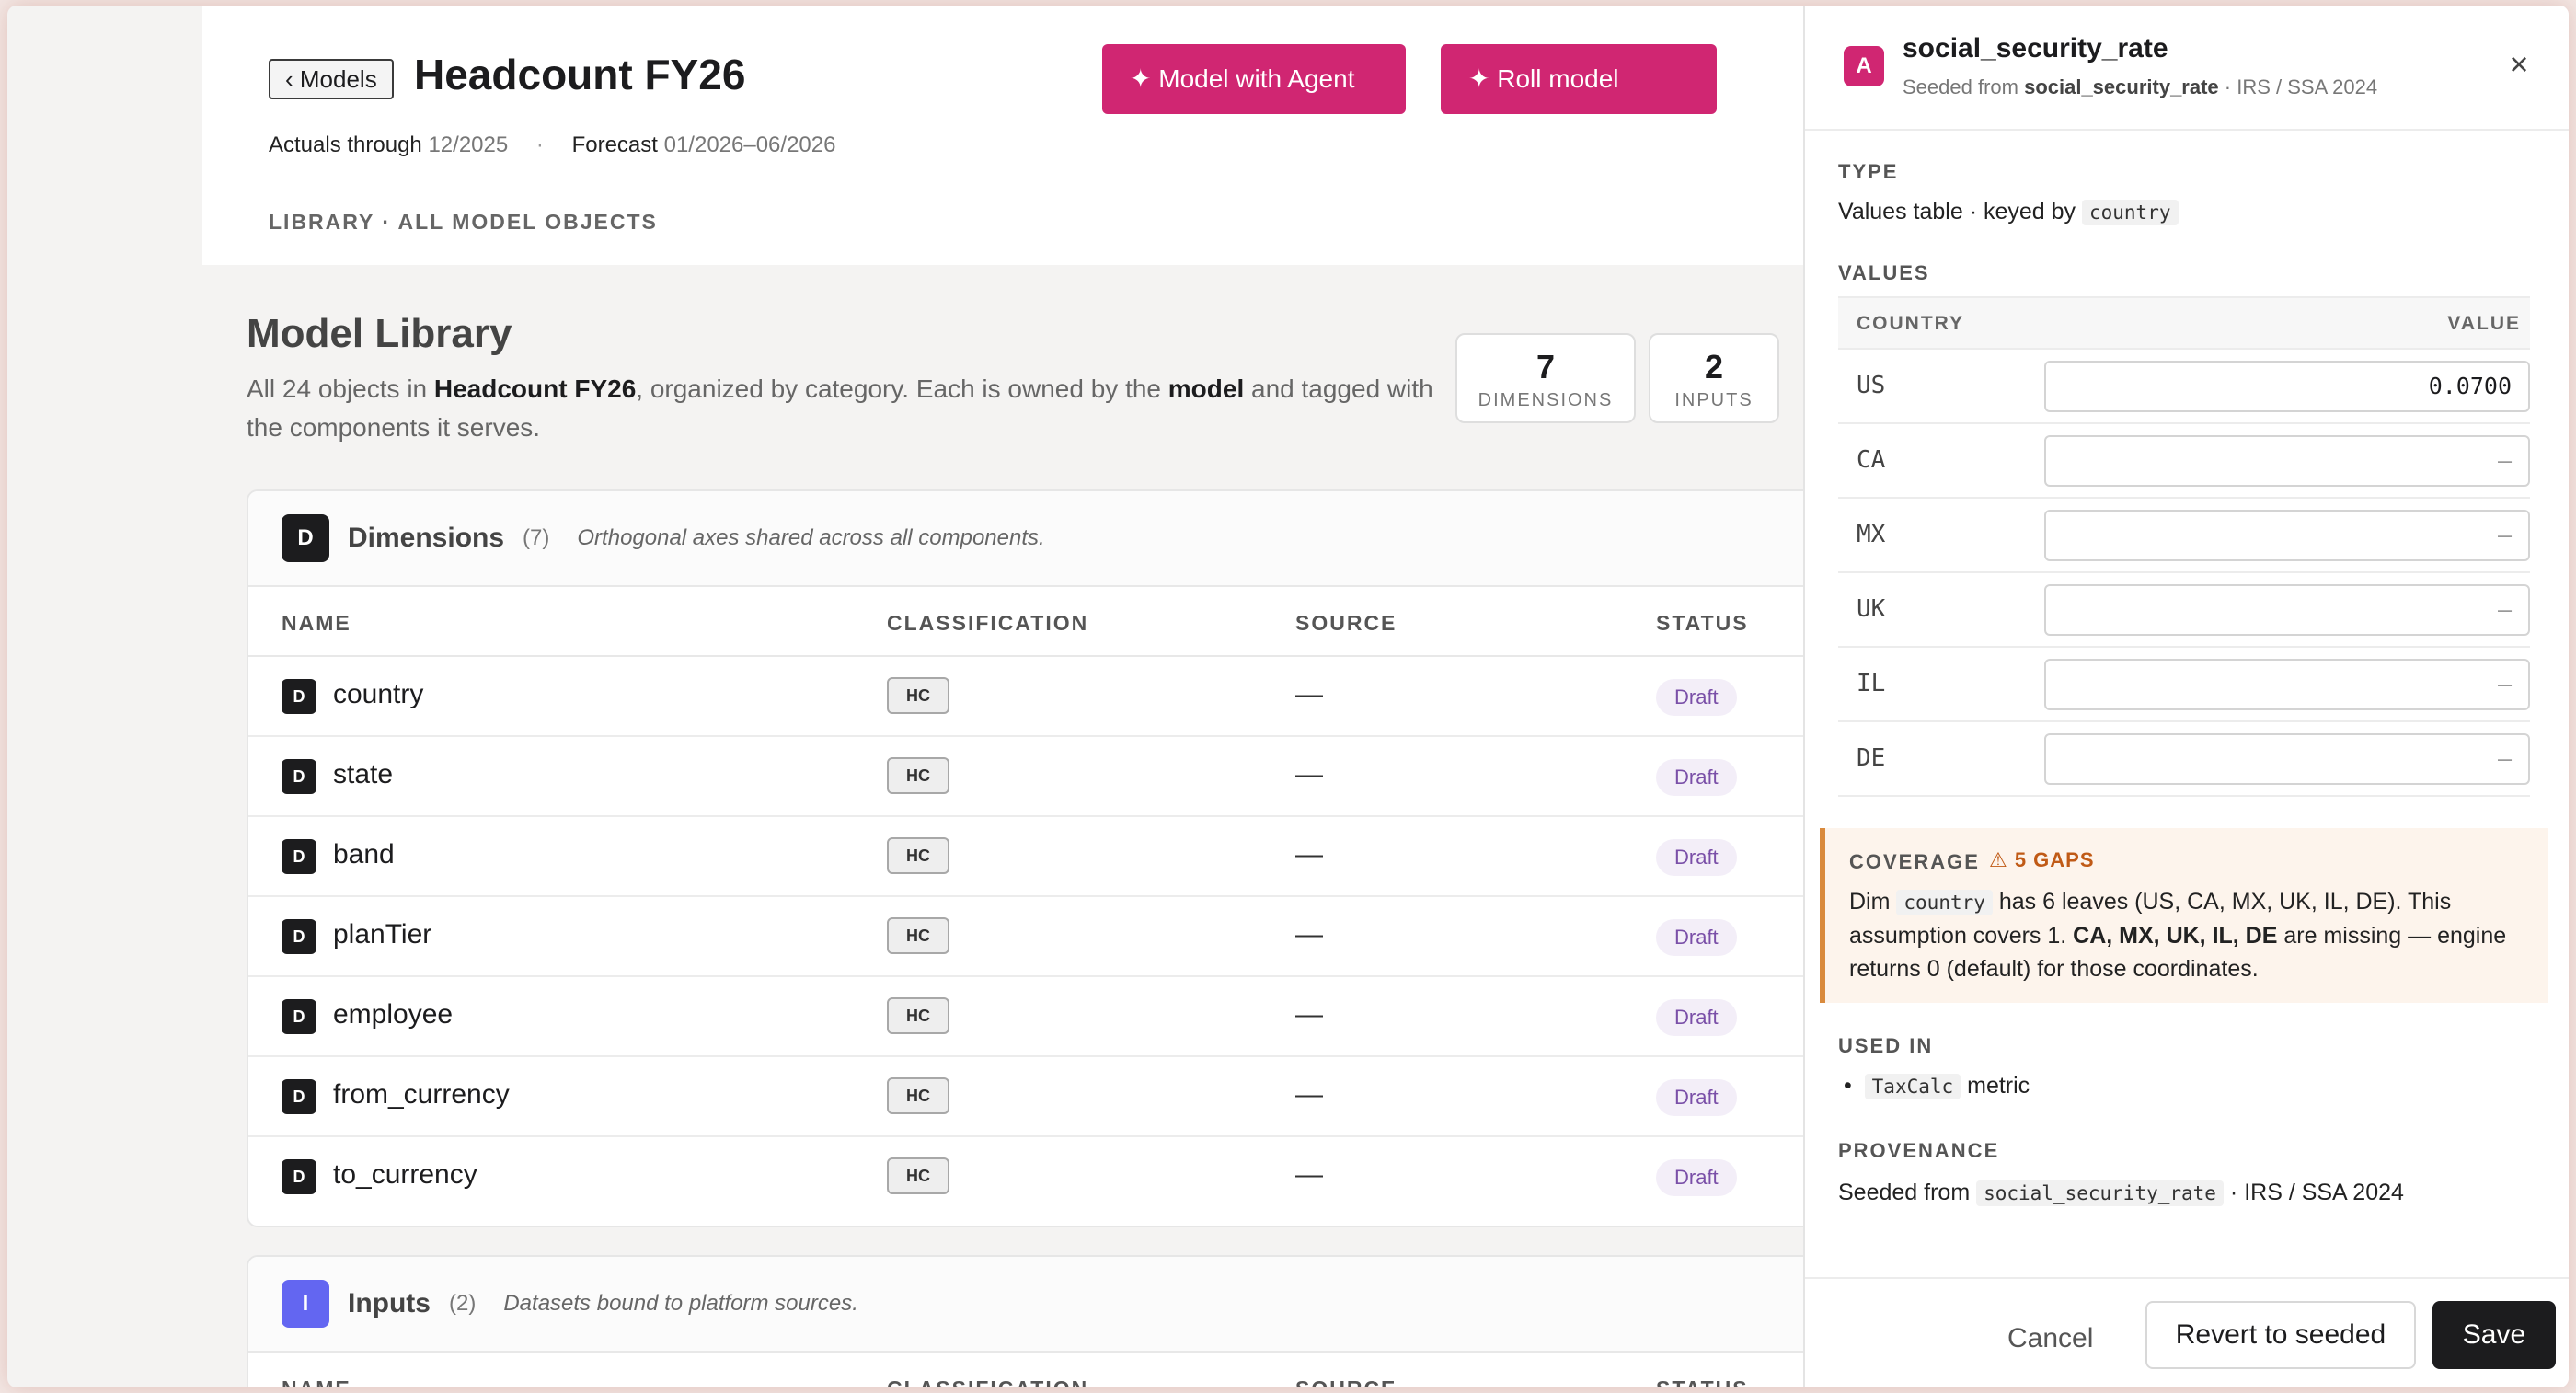 The height and width of the screenshot is (1393, 2576). What do you see at coordinates (1074, 857) in the screenshot?
I see `table-row: Dband HC — Draft` at bounding box center [1074, 857].